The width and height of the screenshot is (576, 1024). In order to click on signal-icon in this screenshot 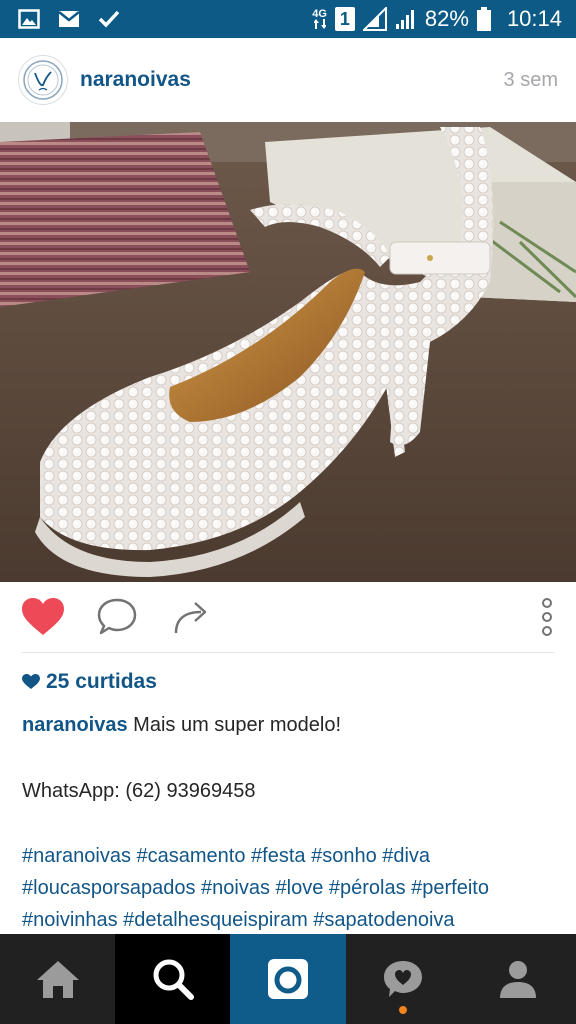, I will do `click(374, 19)`.